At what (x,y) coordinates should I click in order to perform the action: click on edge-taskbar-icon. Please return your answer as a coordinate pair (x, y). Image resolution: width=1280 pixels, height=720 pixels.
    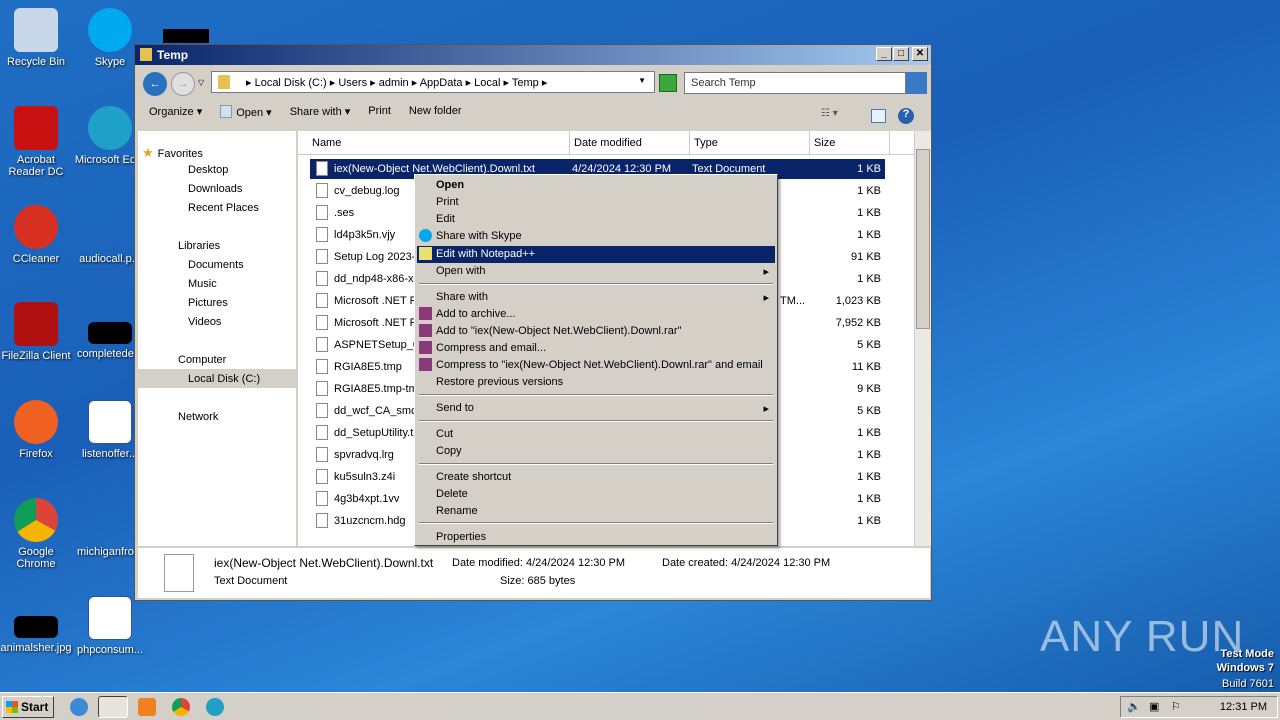
    Looking at the image, I should click on (215, 707).